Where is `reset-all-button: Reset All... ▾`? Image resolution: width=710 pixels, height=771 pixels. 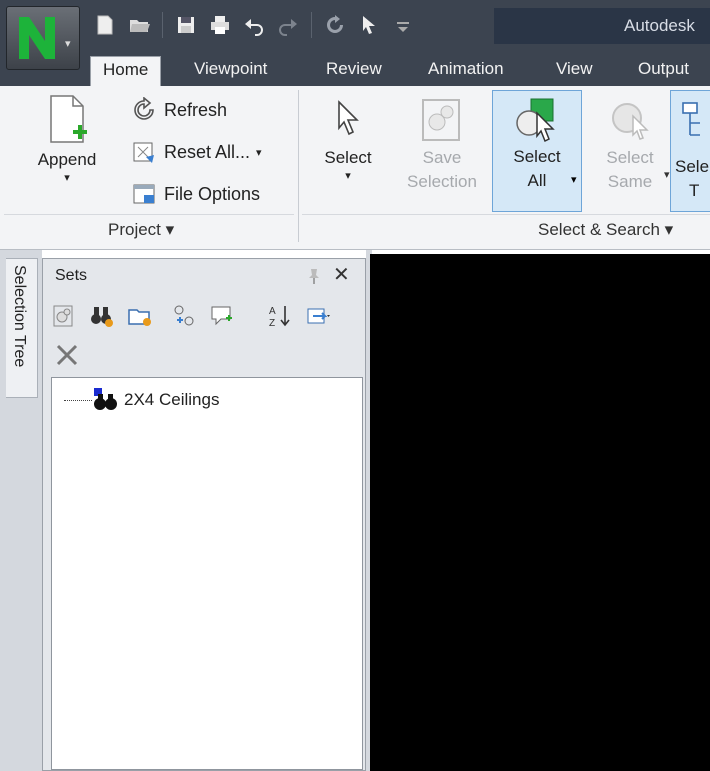
reset-all-button: Reset All... ▾ is located at coordinates (196, 152).